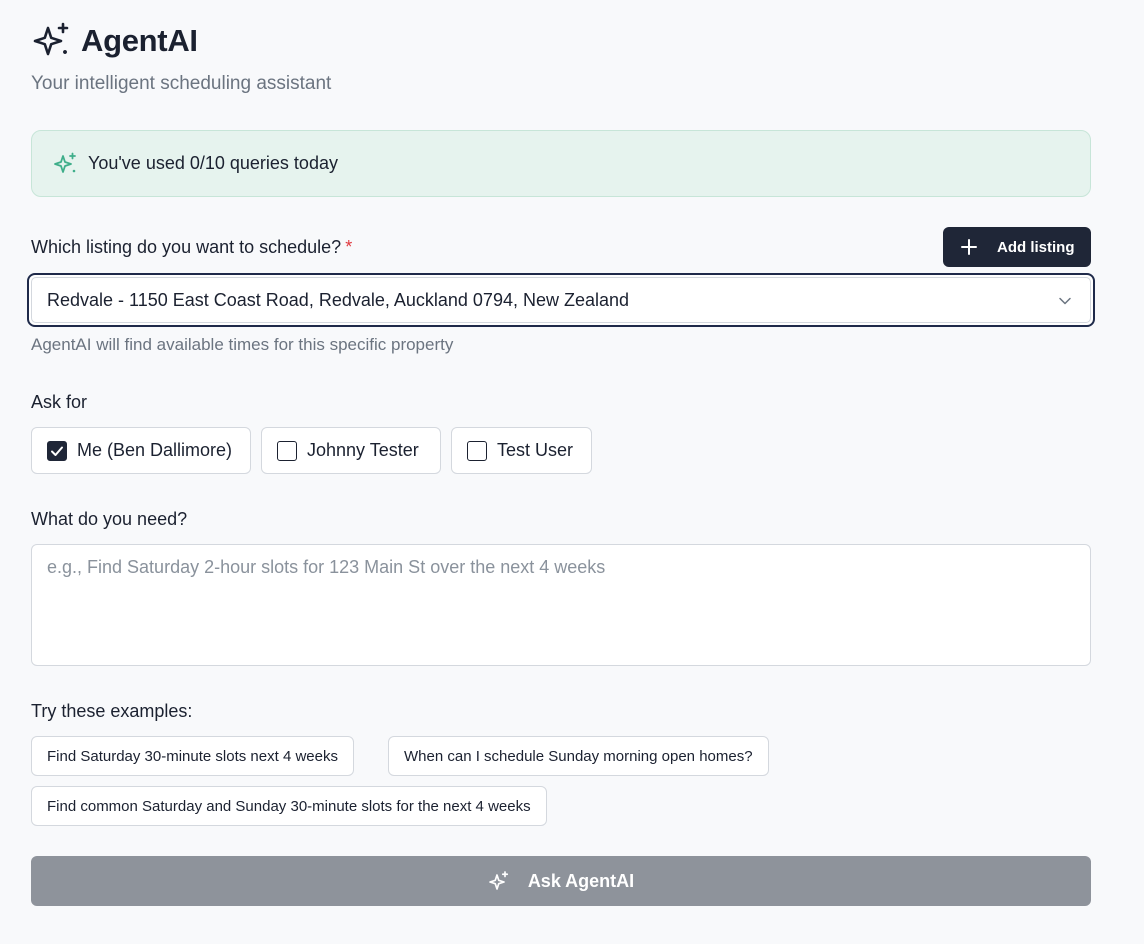 The height and width of the screenshot is (944, 1144). What do you see at coordinates (155, 450) in the screenshot?
I see `person-name: Me (Ben Dallimore)` at bounding box center [155, 450].